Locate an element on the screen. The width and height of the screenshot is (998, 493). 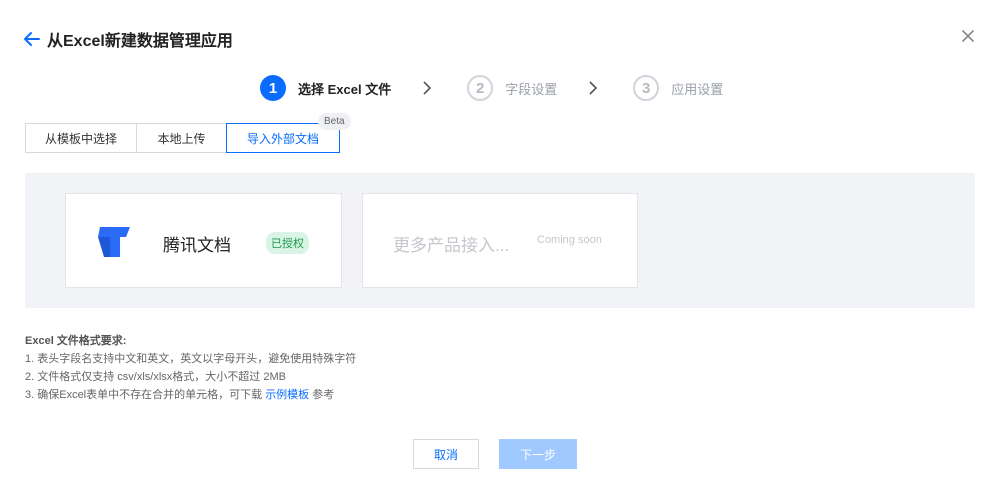
step-indicator: 1 选择 Excel 文件 2 字段设置 3 应用设置 is located at coordinates (491, 88).